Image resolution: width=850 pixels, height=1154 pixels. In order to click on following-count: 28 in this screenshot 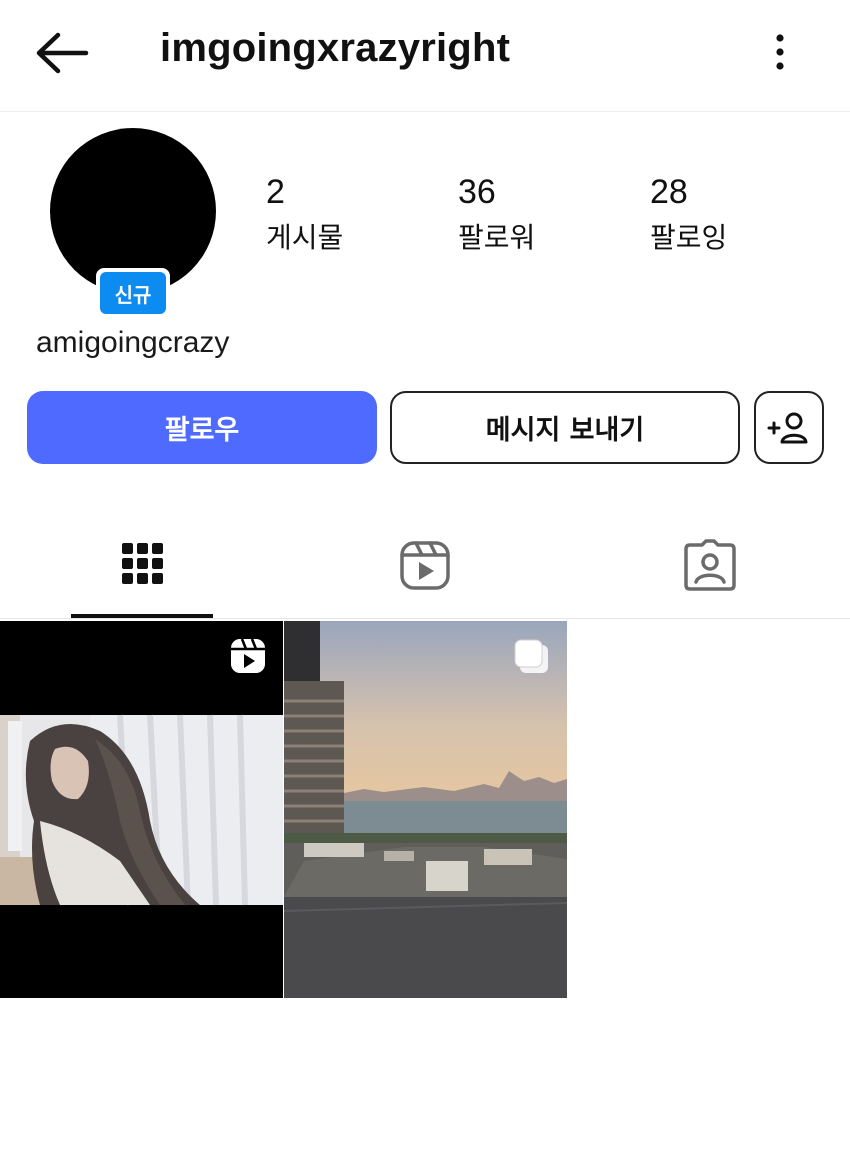, I will do `click(669, 192)`.